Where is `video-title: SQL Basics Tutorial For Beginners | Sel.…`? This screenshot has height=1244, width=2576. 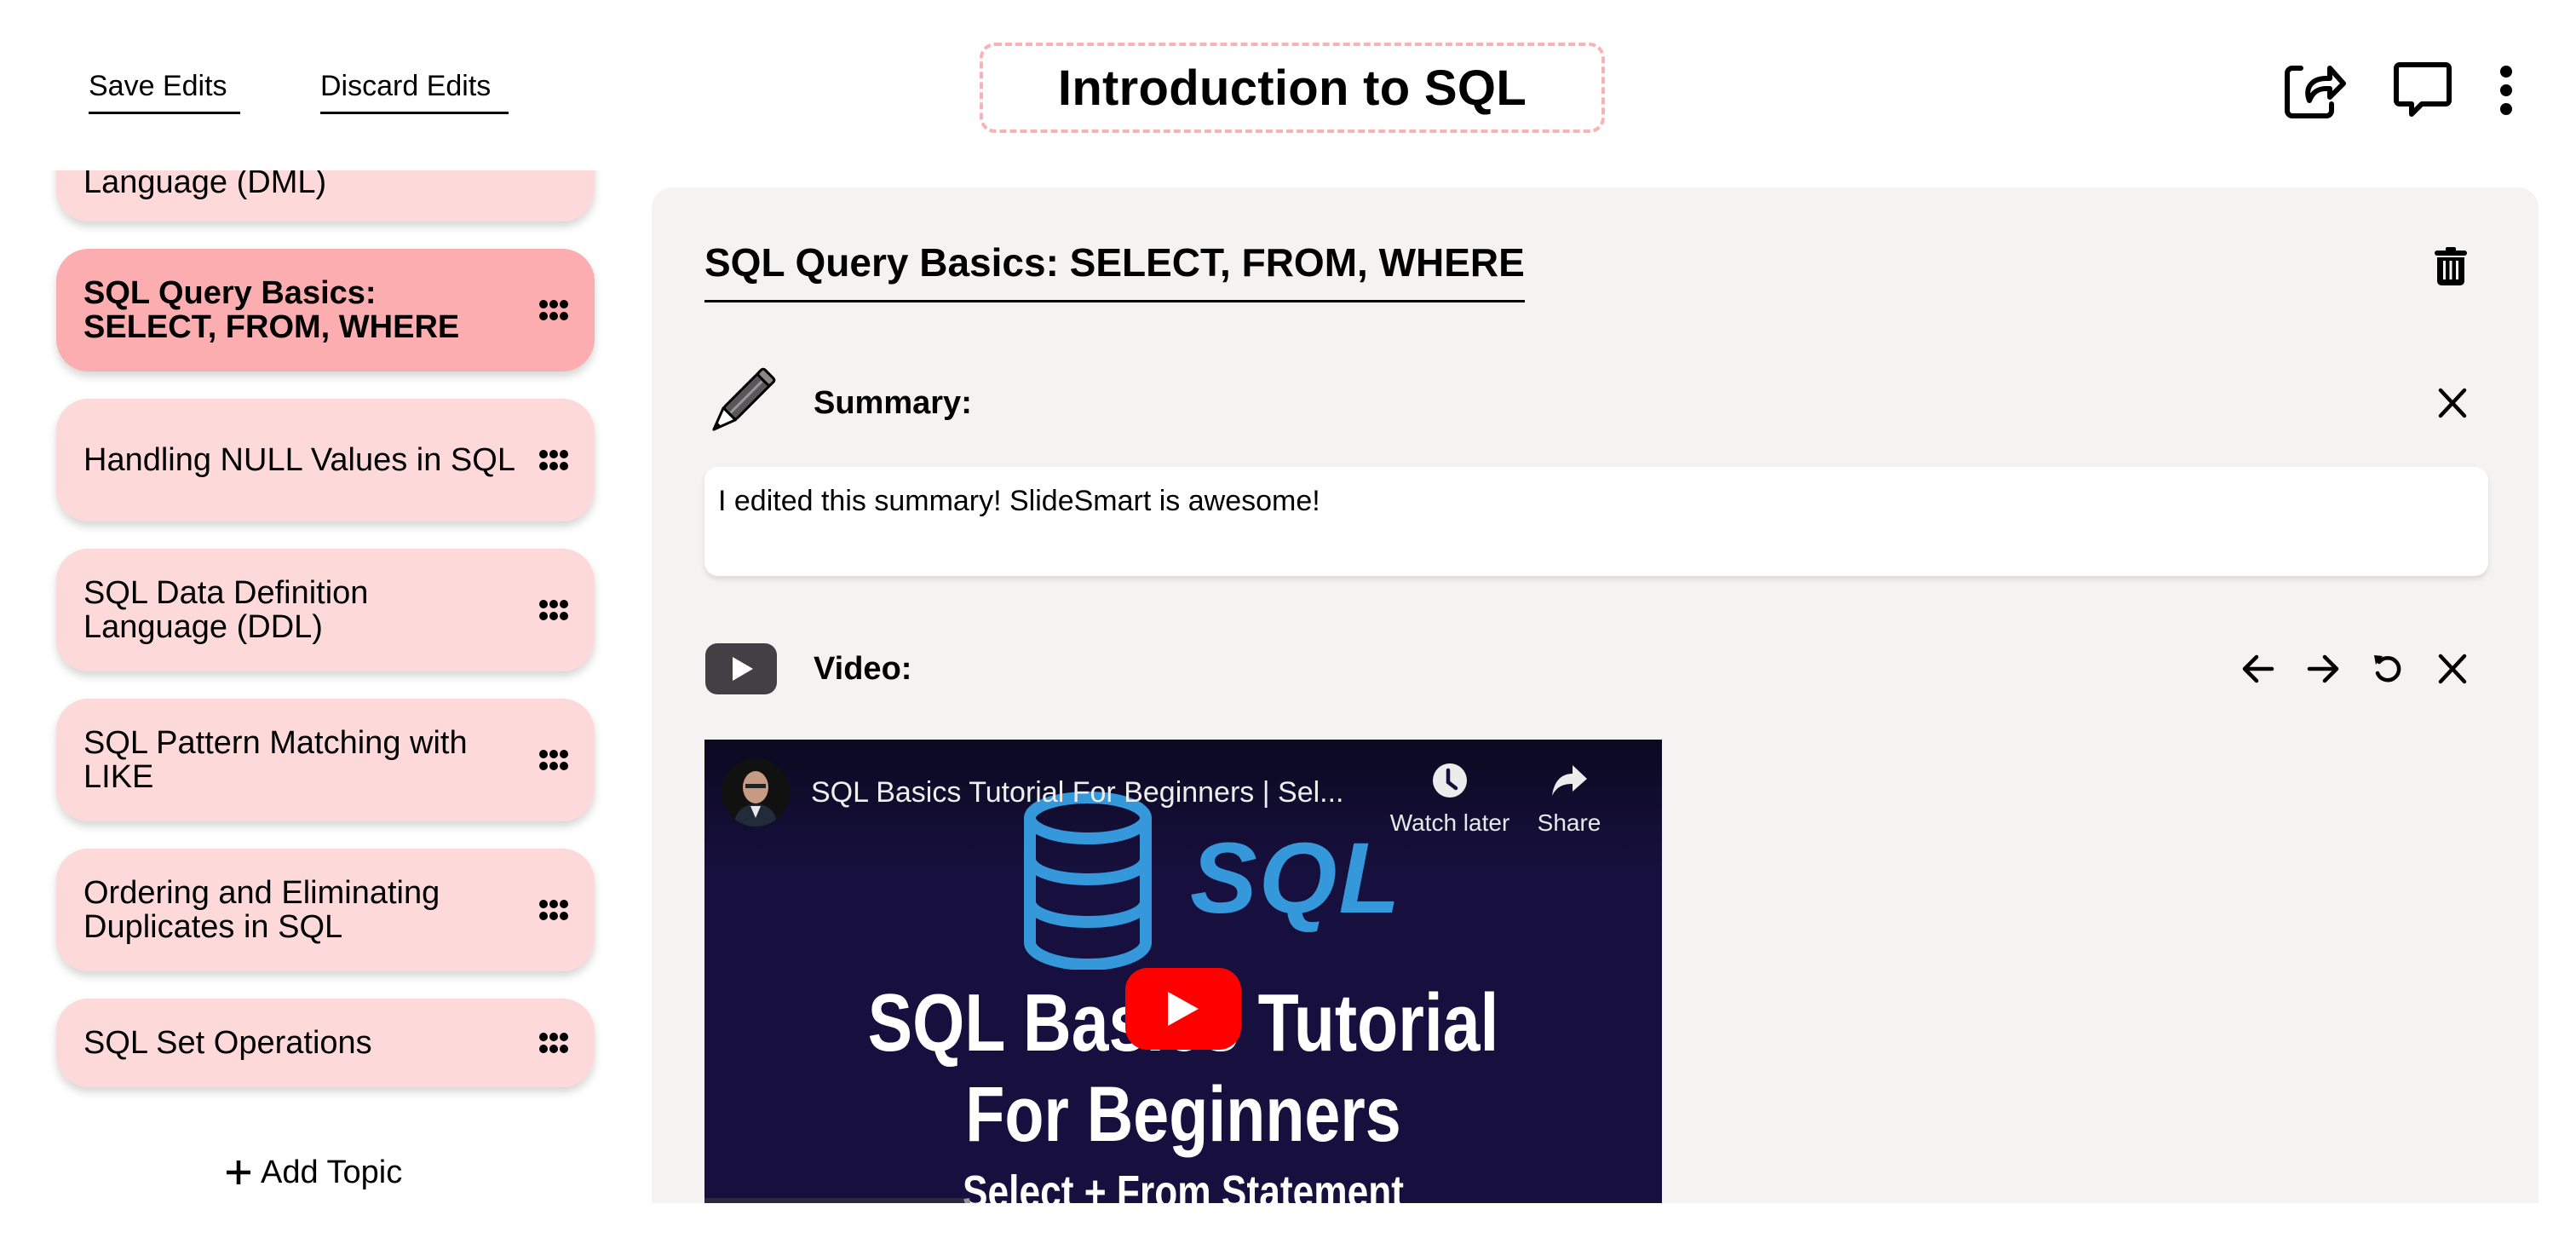 video-title: SQL Basics Tutorial For Beginners | Sel.… is located at coordinates (1078, 793).